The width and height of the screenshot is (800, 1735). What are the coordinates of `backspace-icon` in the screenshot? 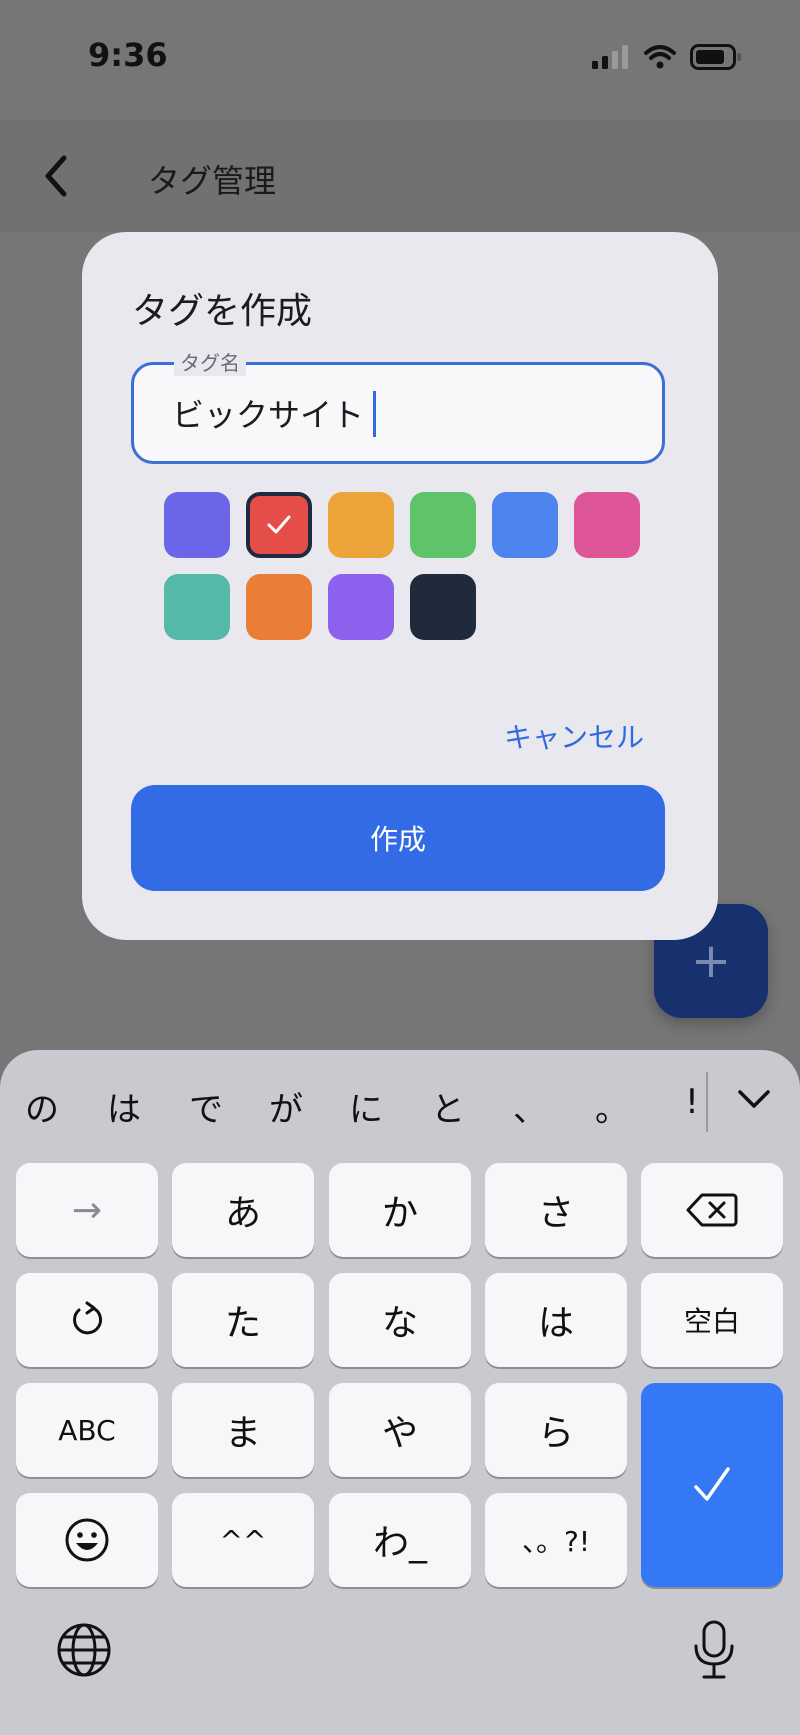 It's located at (712, 1210).